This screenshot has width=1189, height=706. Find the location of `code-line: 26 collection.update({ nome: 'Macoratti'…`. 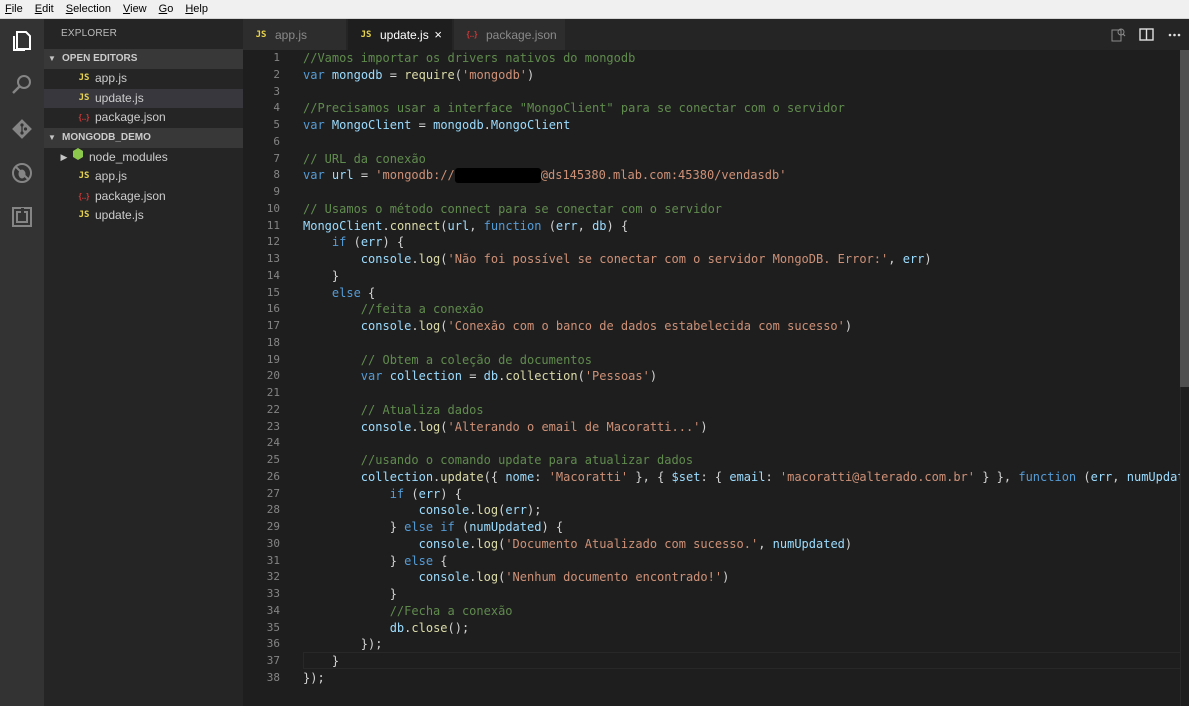

code-line: 26 collection.update({ nome: 'Macoratti'… is located at coordinates (716, 477).